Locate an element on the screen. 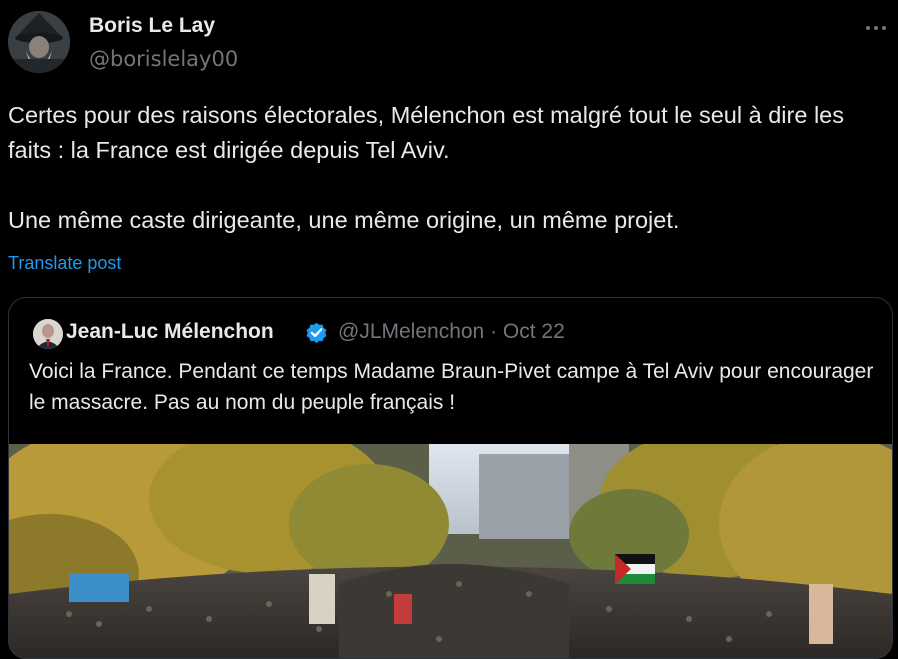 The image size is (898, 659). more-icon is located at coordinates (876, 28).